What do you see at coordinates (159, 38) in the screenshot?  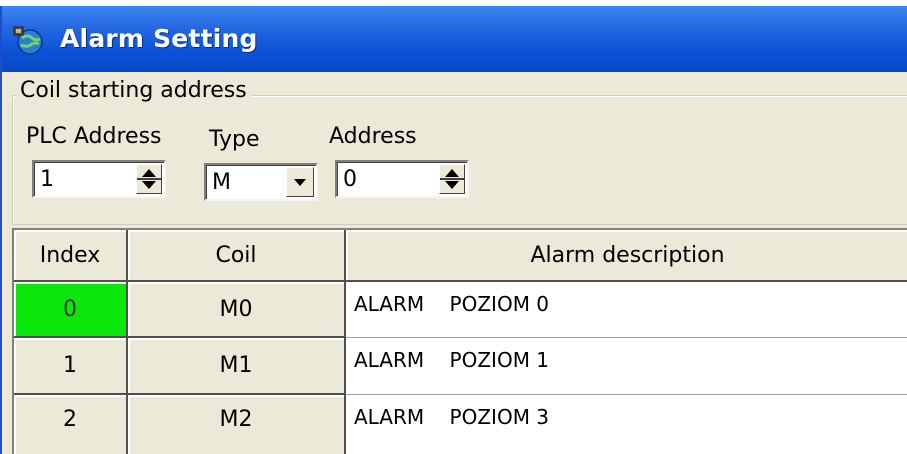 I see `window-title: Alarm Setting` at bounding box center [159, 38].